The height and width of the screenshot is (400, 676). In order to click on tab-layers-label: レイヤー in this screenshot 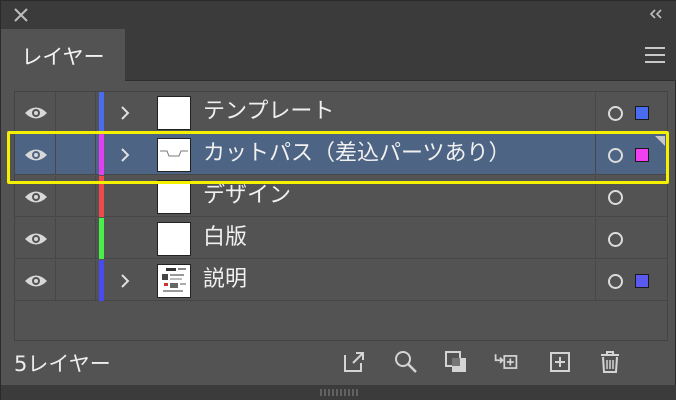, I will do `click(63, 56)`.